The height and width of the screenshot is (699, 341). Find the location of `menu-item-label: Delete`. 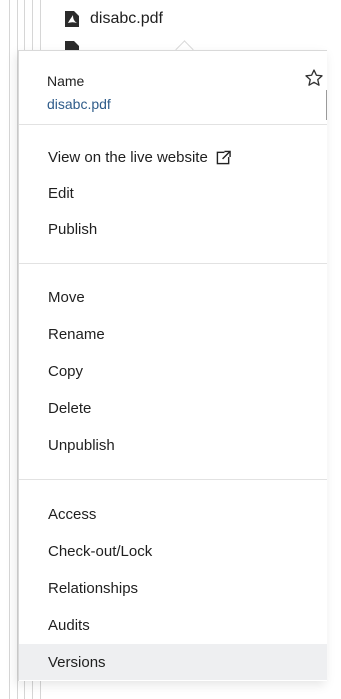

menu-item-label: Delete is located at coordinates (70, 408).